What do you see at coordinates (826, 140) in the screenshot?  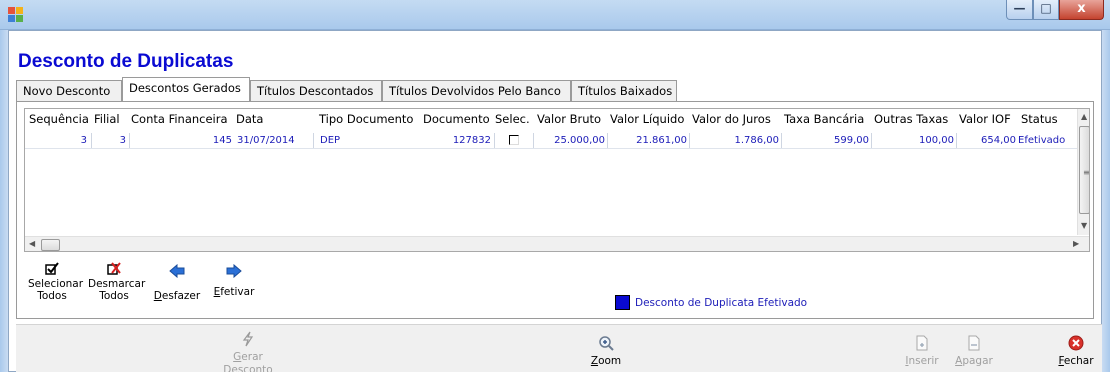 I see `cell-taxa-bancaria: 599,00` at bounding box center [826, 140].